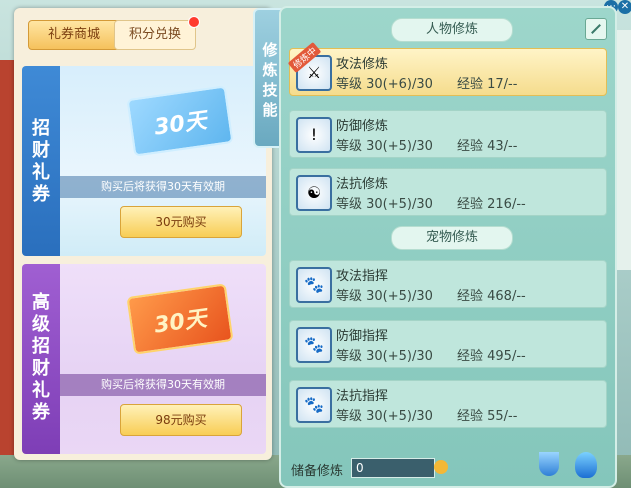 Image resolution: width=631 pixels, height=488 pixels. Describe the element at coordinates (491, 356) in the screenshot. I see `skill-exp: 经验 495/--` at that location.